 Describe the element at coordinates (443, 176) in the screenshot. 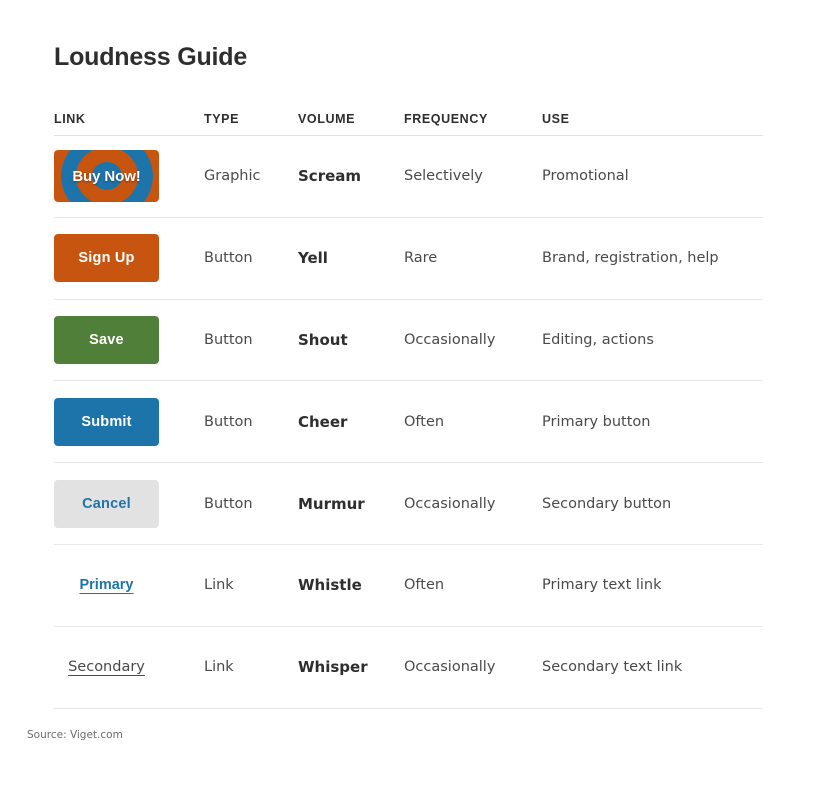

I see `cell-frequency: Selectively` at that location.